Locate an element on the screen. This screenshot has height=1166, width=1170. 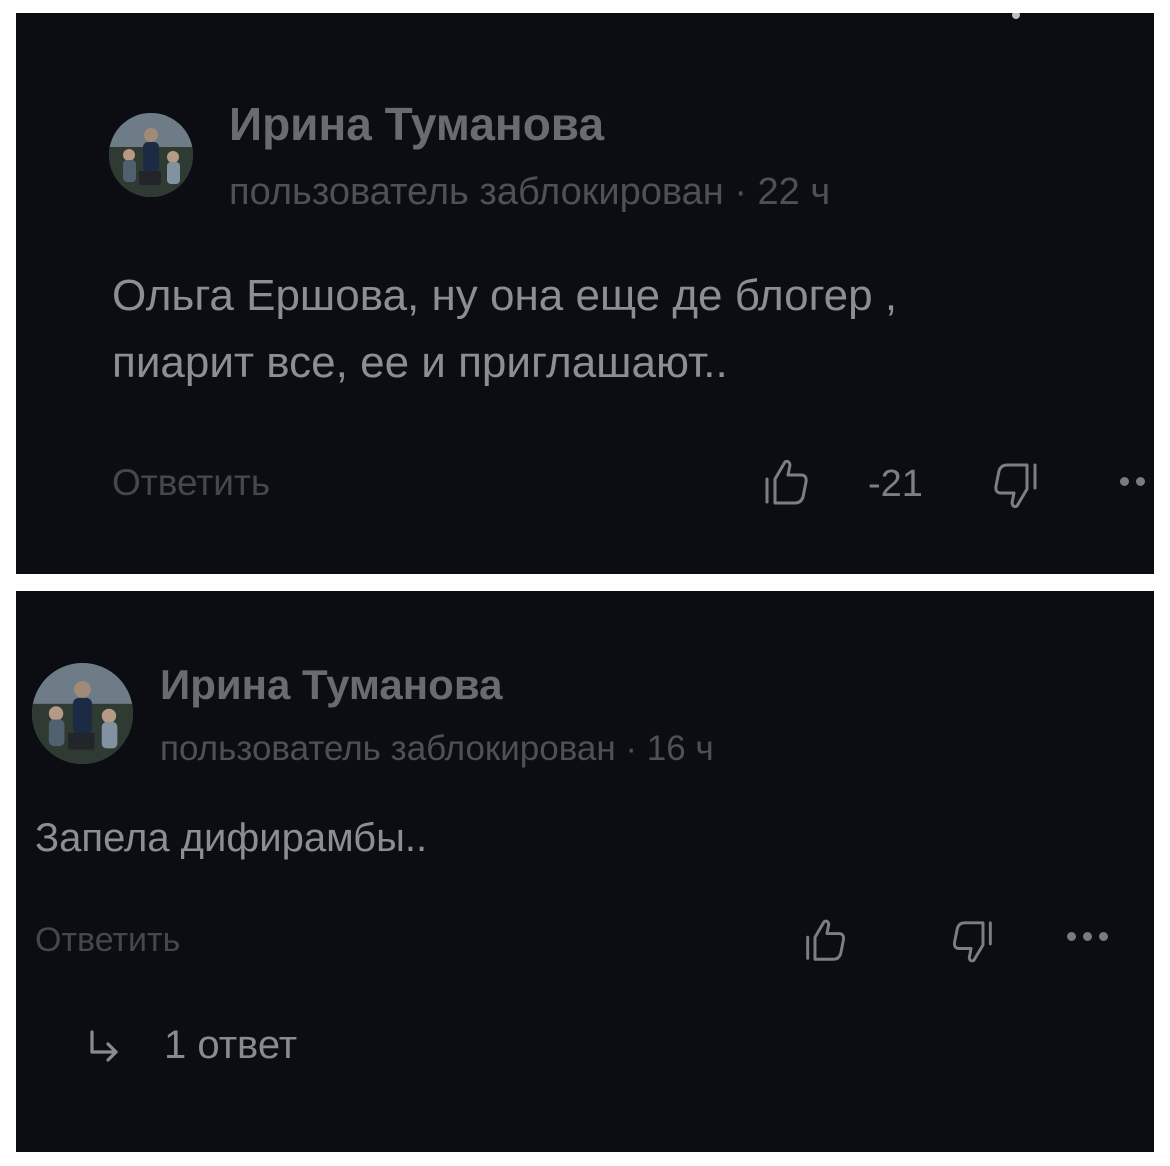
comment-text-line-1: Ольга Ершова, ну она еще де блогер , is located at coordinates (505, 295).